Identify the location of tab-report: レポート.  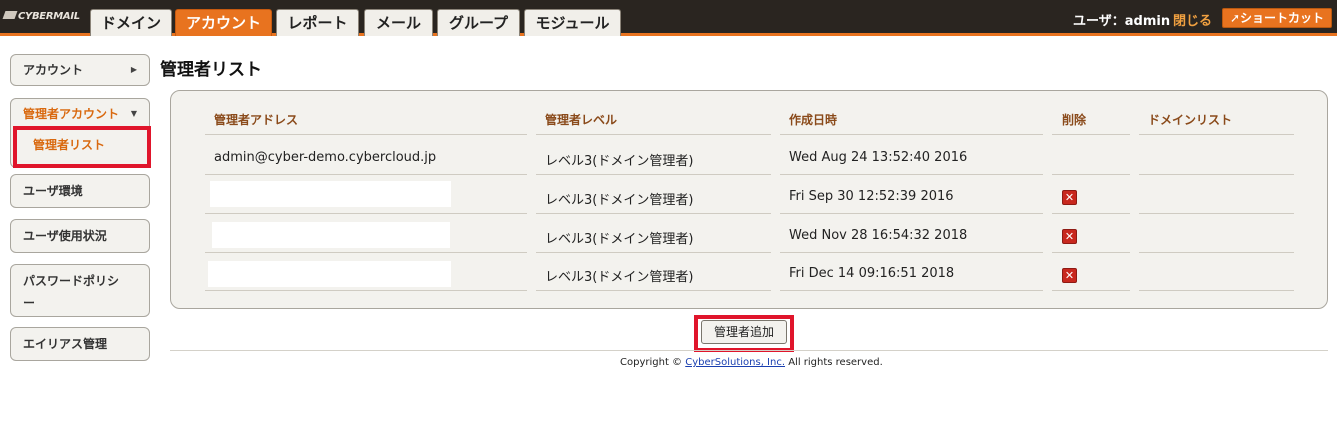
(317, 22).